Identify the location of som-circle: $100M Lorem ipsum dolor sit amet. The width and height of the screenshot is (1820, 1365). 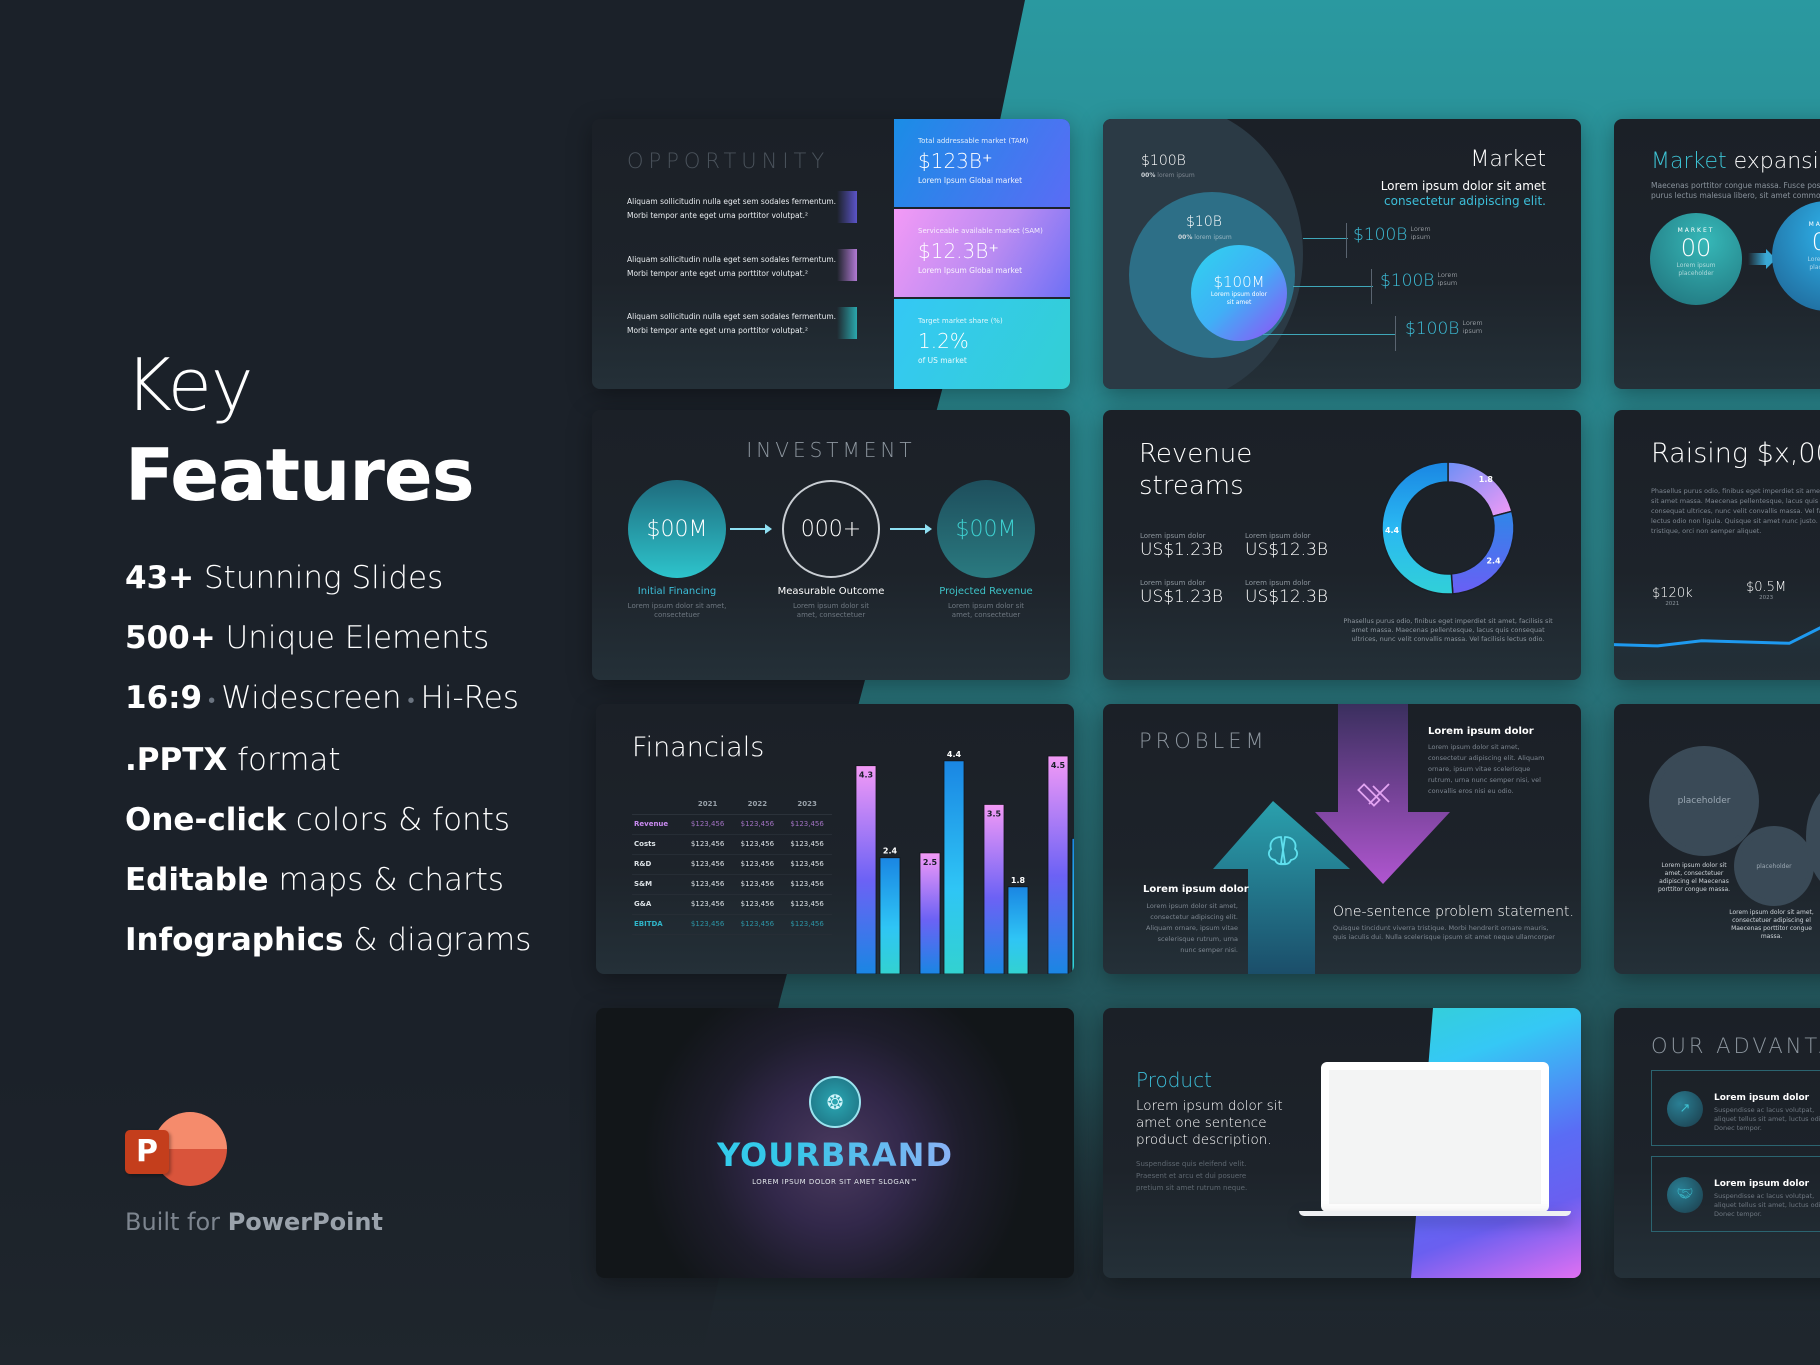
(1239, 293).